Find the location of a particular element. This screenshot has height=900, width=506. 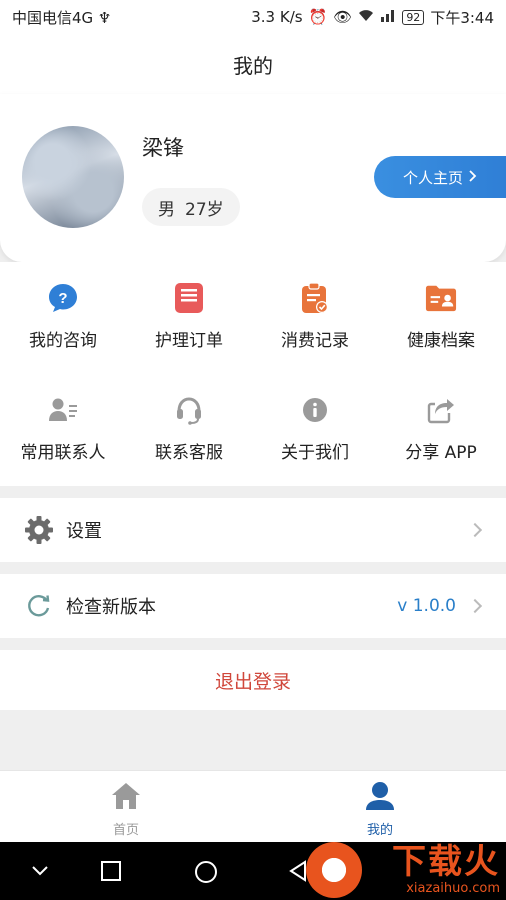

home-icon is located at coordinates (126, 798).